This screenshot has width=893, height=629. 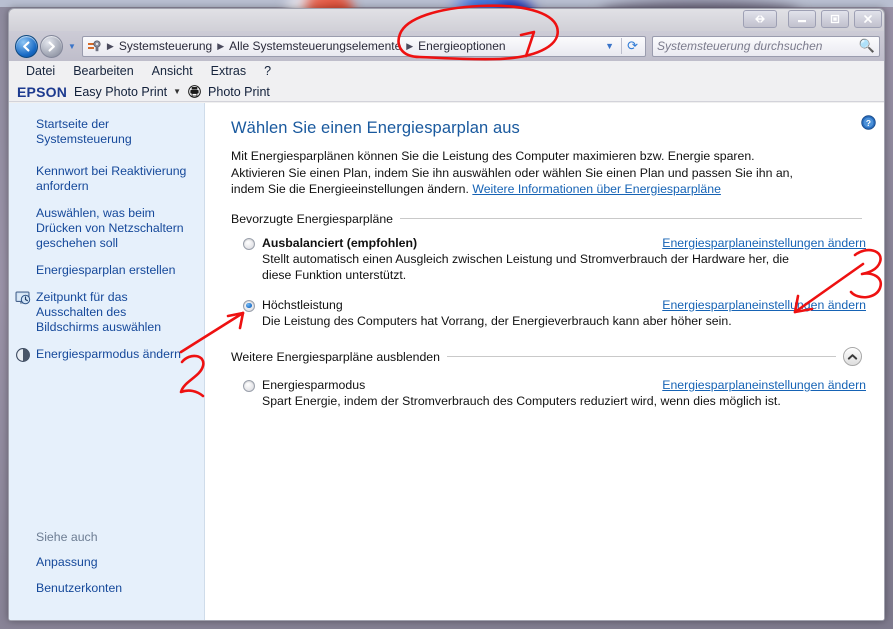 I want to click on minimize-button, so click(x=802, y=19).